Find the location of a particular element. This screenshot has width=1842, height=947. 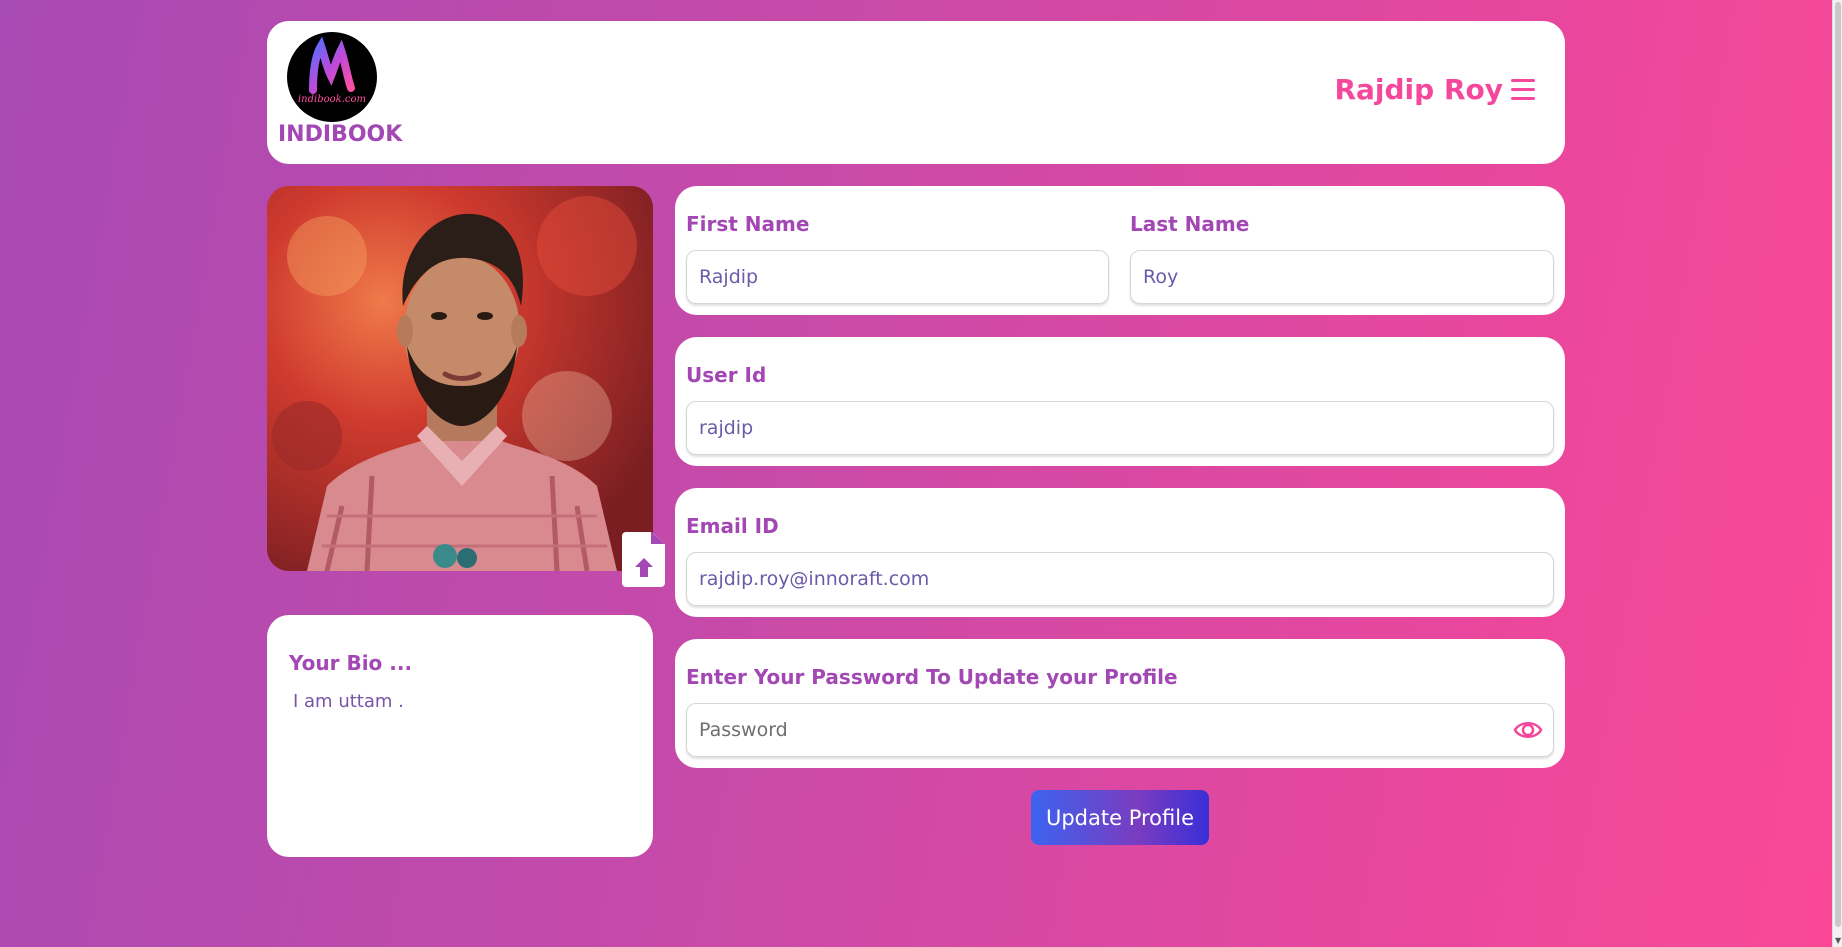

user-id-card: User Id rajdip is located at coordinates (1120, 401).